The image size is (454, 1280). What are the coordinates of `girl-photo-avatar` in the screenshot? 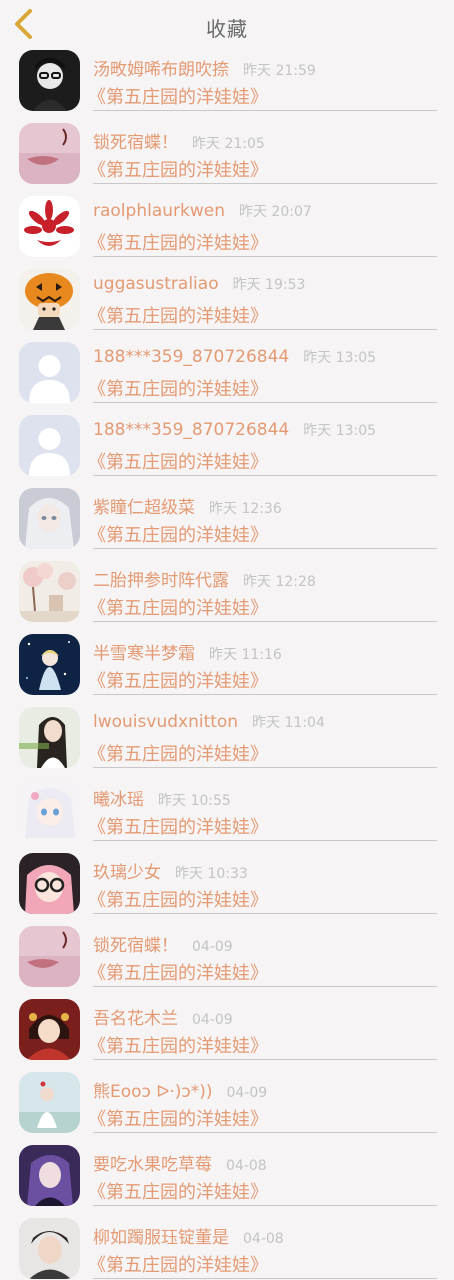 It's located at (49, 737).